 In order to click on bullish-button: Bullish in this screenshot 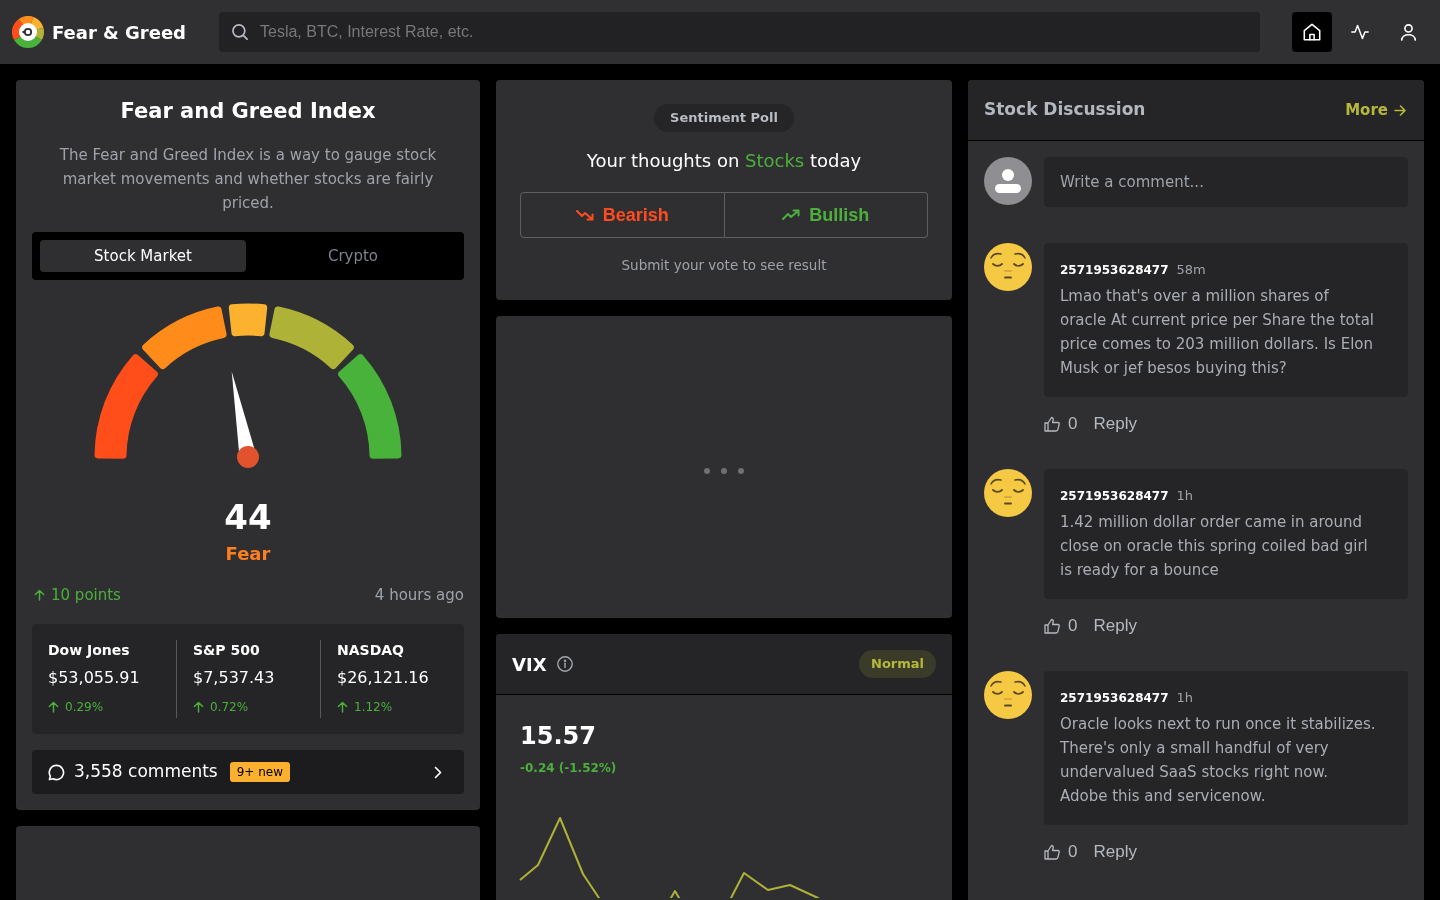, I will do `click(826, 215)`.